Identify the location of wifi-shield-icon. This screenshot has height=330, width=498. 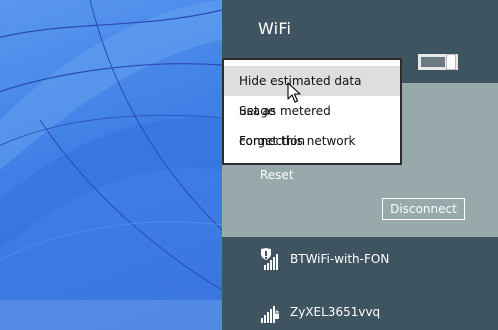
(269, 259).